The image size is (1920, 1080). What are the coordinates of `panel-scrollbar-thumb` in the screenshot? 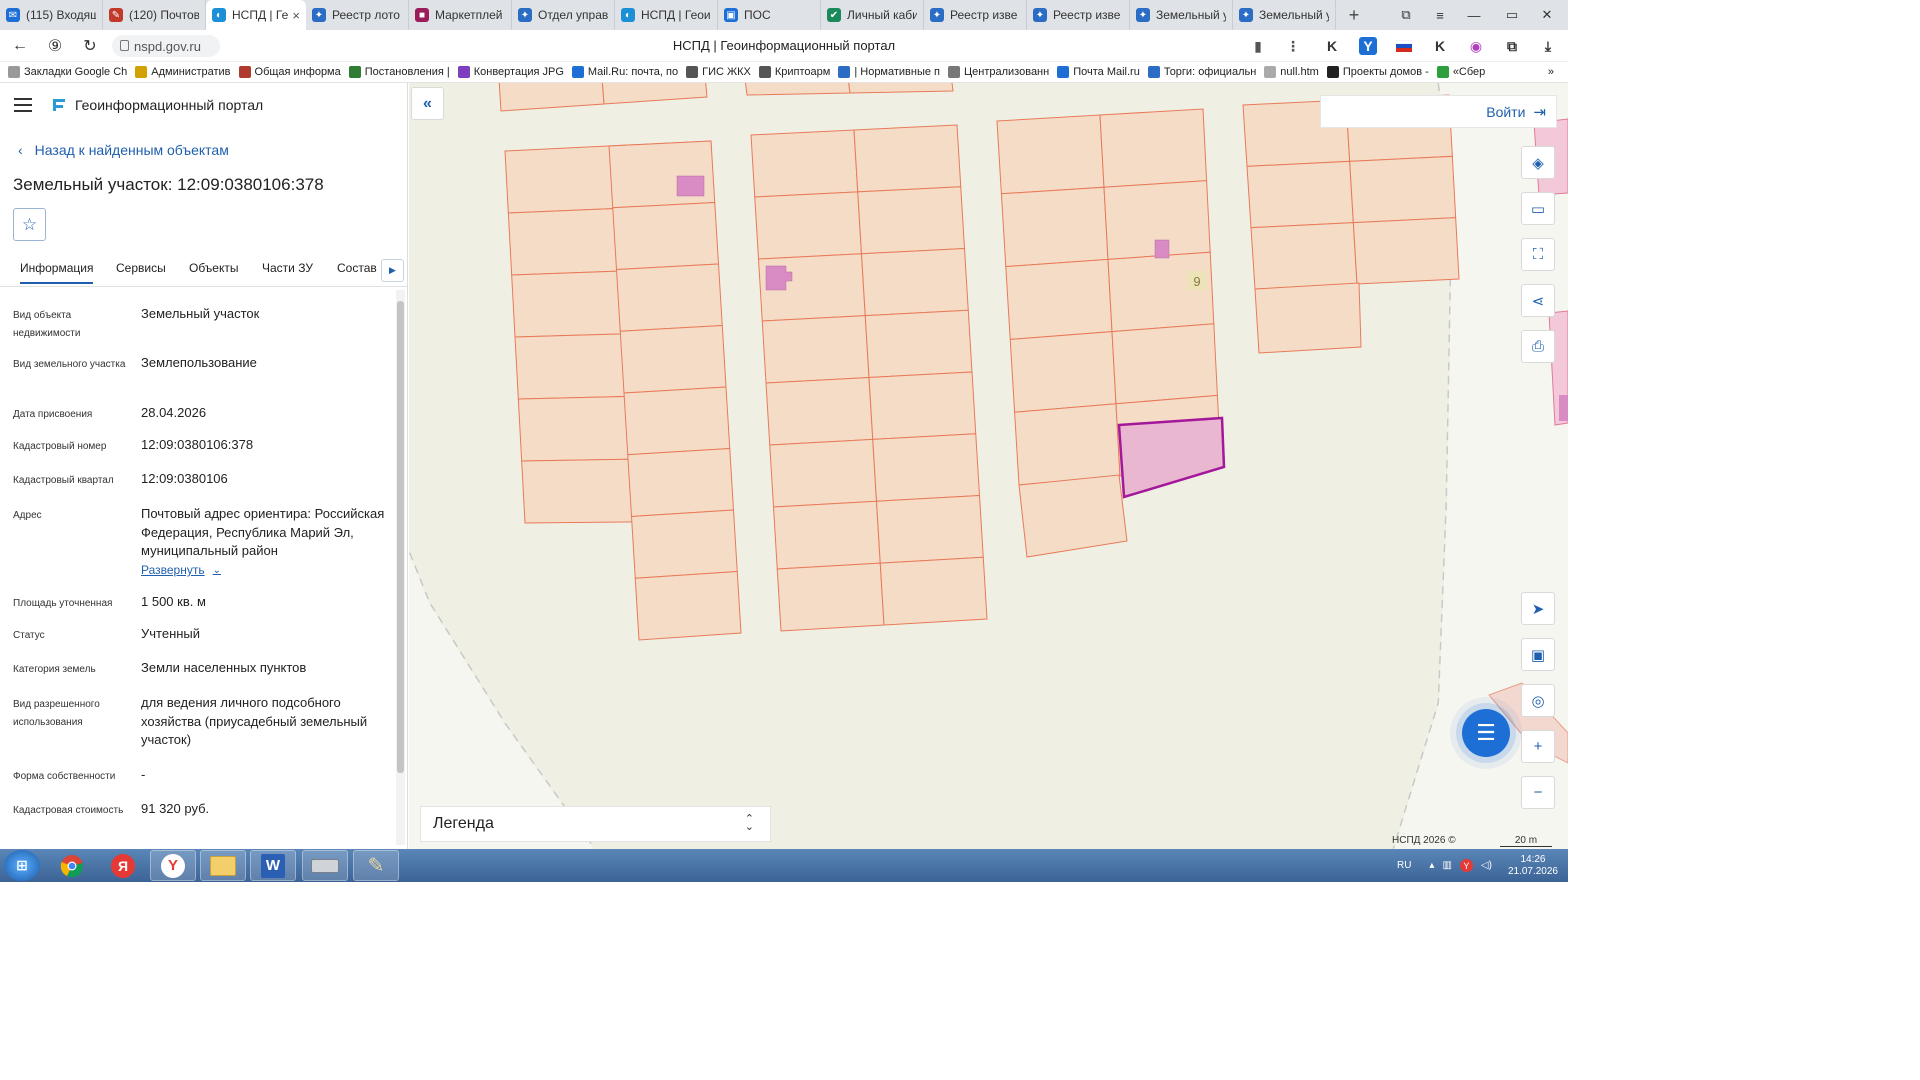 It's located at (400, 537).